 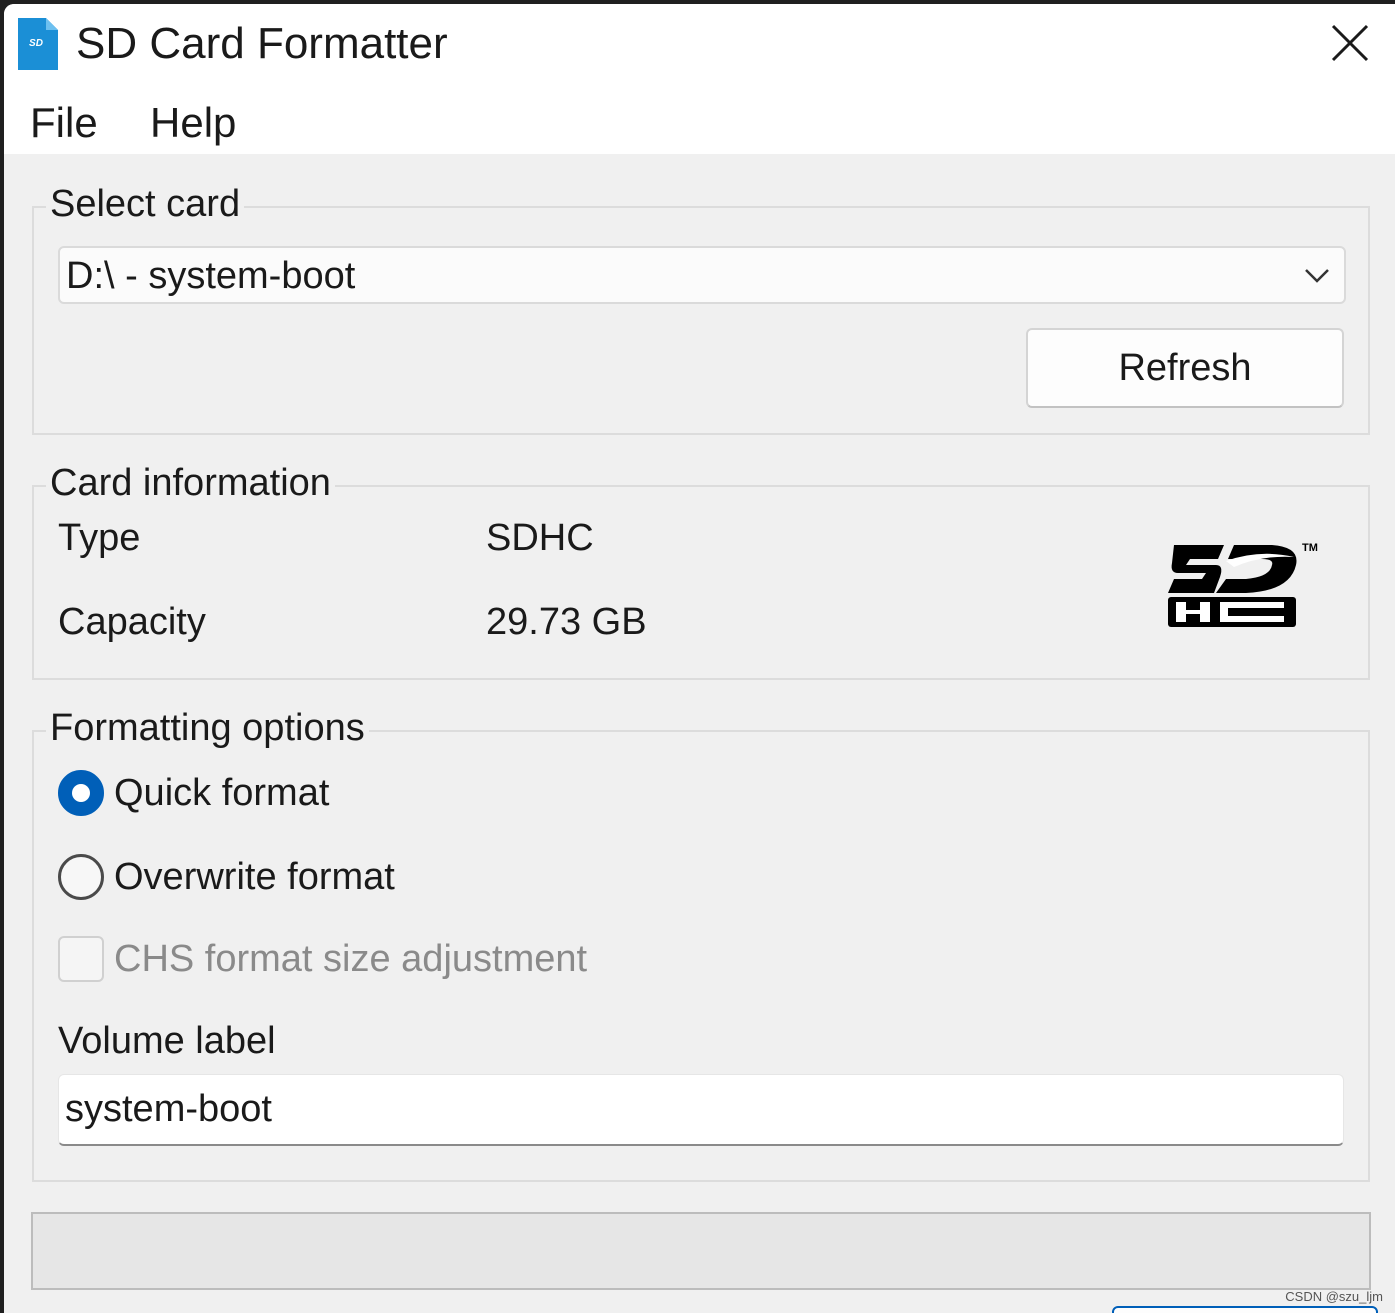 I want to click on card-select-dropdown: D:\ - system-boot, so click(x=702, y=275).